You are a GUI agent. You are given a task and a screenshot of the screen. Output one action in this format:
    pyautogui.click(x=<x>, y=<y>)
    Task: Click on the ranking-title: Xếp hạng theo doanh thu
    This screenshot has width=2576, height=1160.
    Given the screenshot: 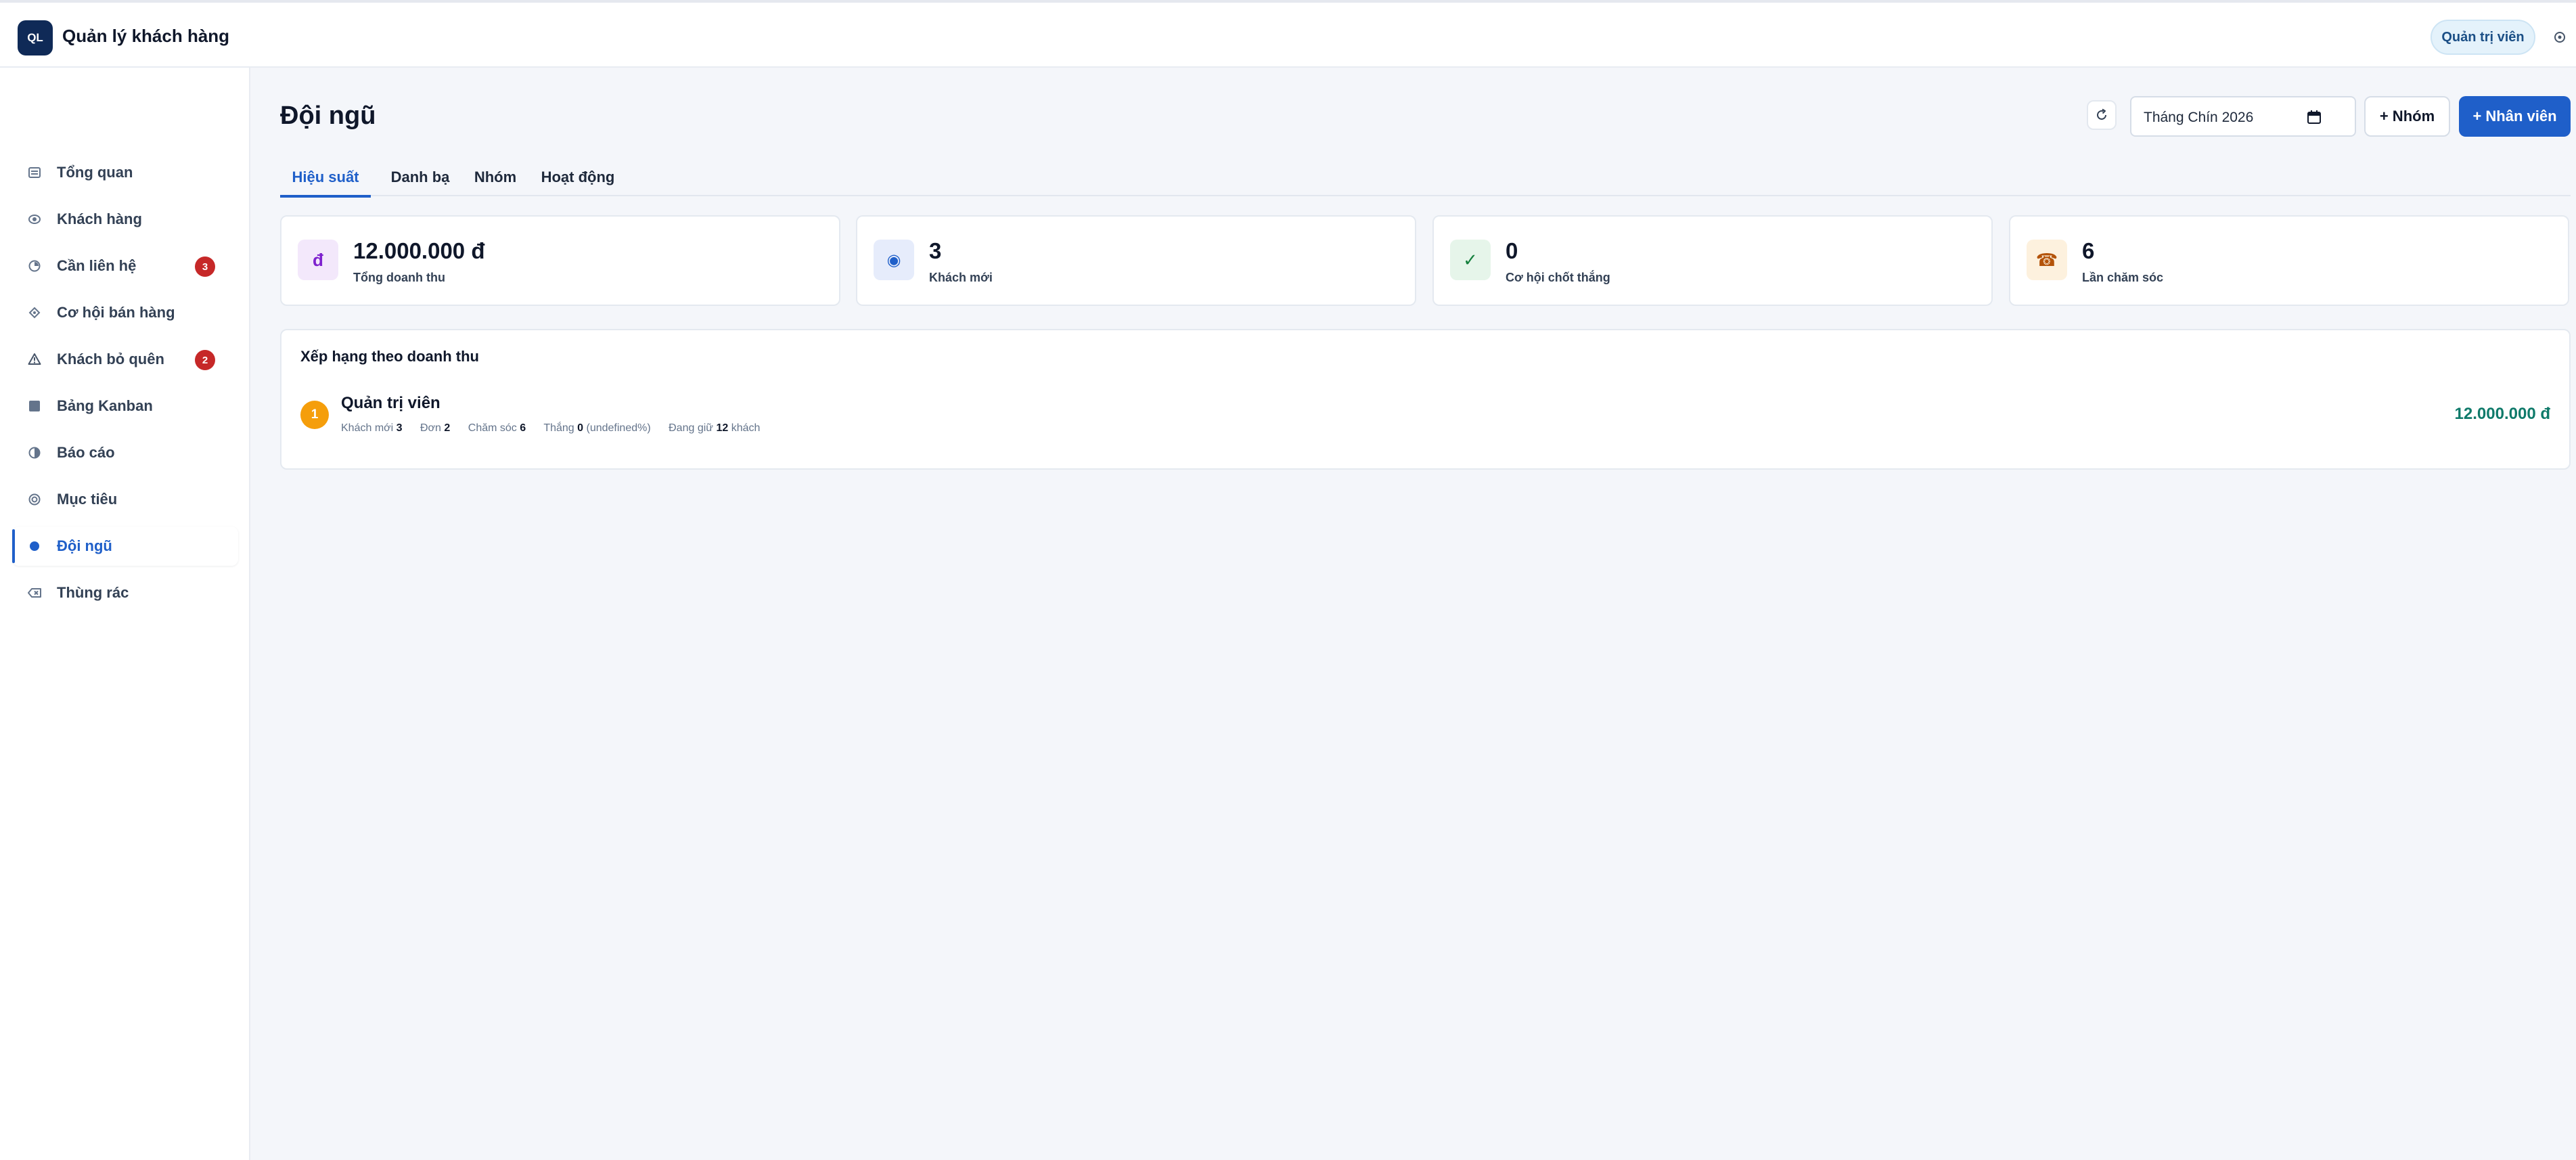 What is the action you would take?
    pyautogui.click(x=390, y=356)
    